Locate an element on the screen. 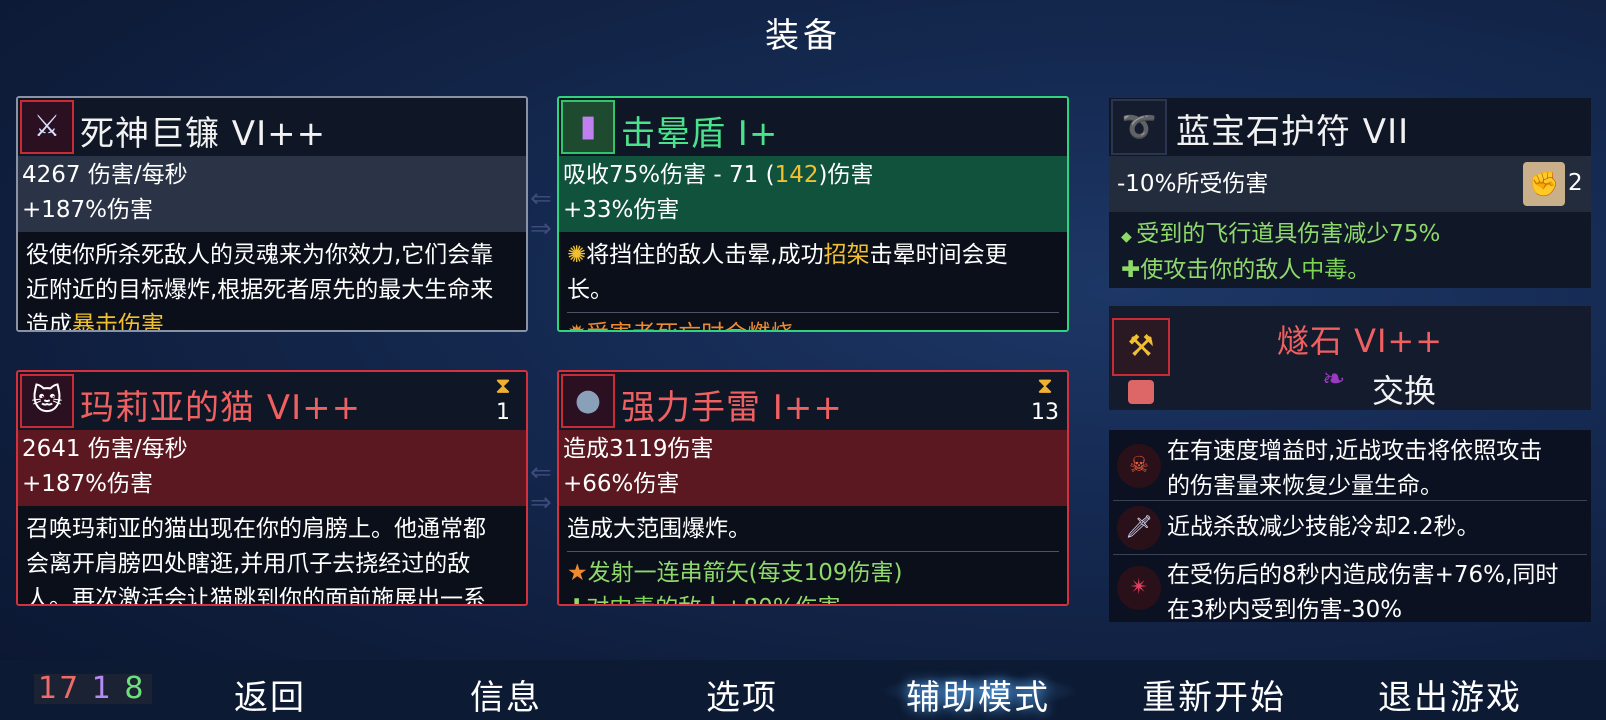 The height and width of the screenshot is (720, 1606). desc-line: ✹受害者死亡时会燃烧 is located at coordinates (813, 323).